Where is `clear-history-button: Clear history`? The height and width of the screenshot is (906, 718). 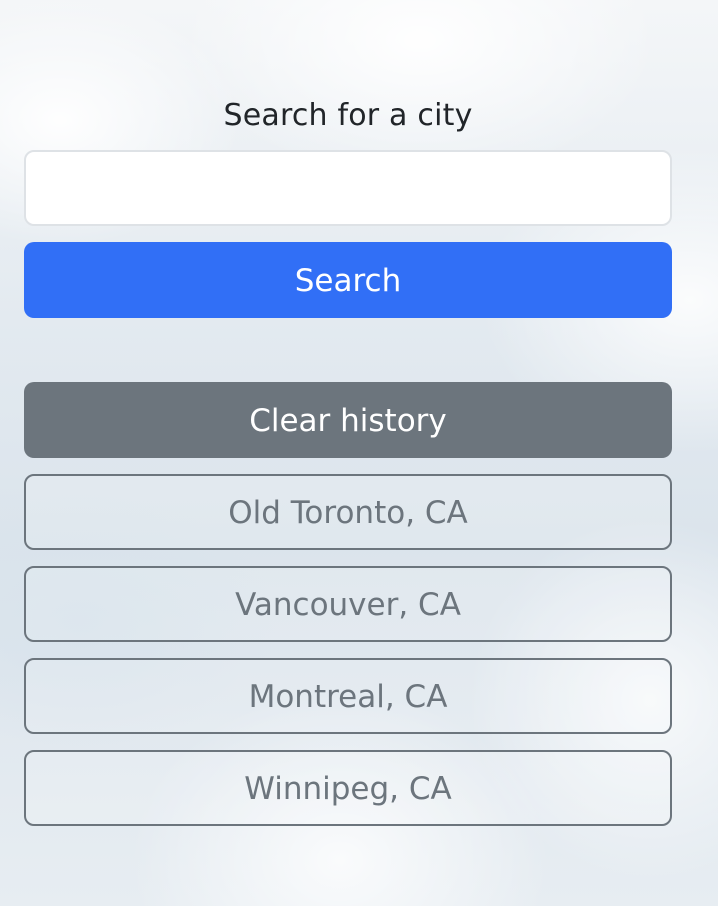 clear-history-button: Clear history is located at coordinates (348, 420).